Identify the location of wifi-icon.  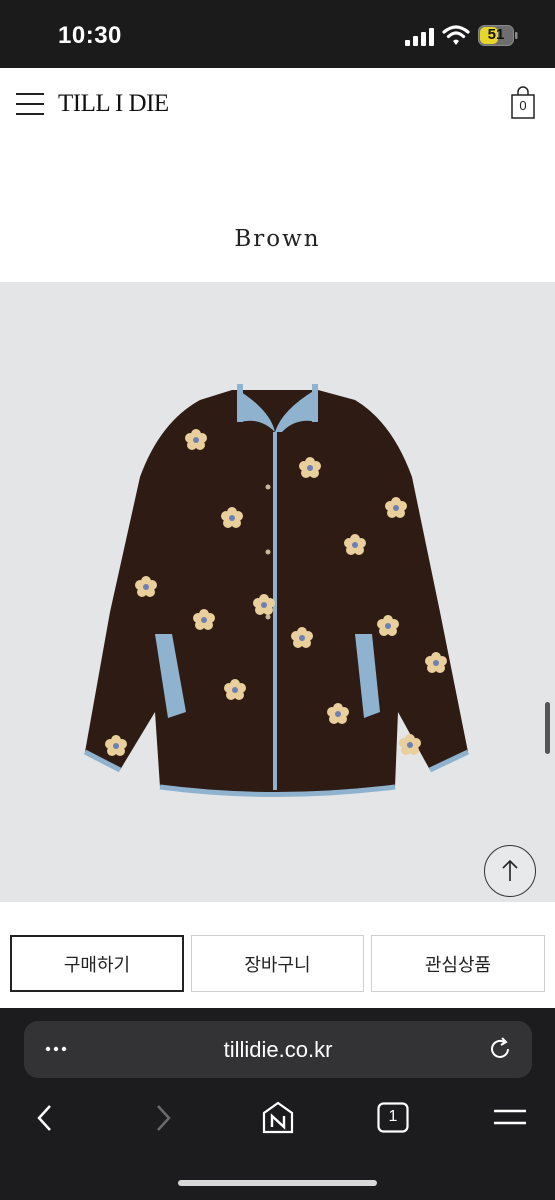
(456, 35).